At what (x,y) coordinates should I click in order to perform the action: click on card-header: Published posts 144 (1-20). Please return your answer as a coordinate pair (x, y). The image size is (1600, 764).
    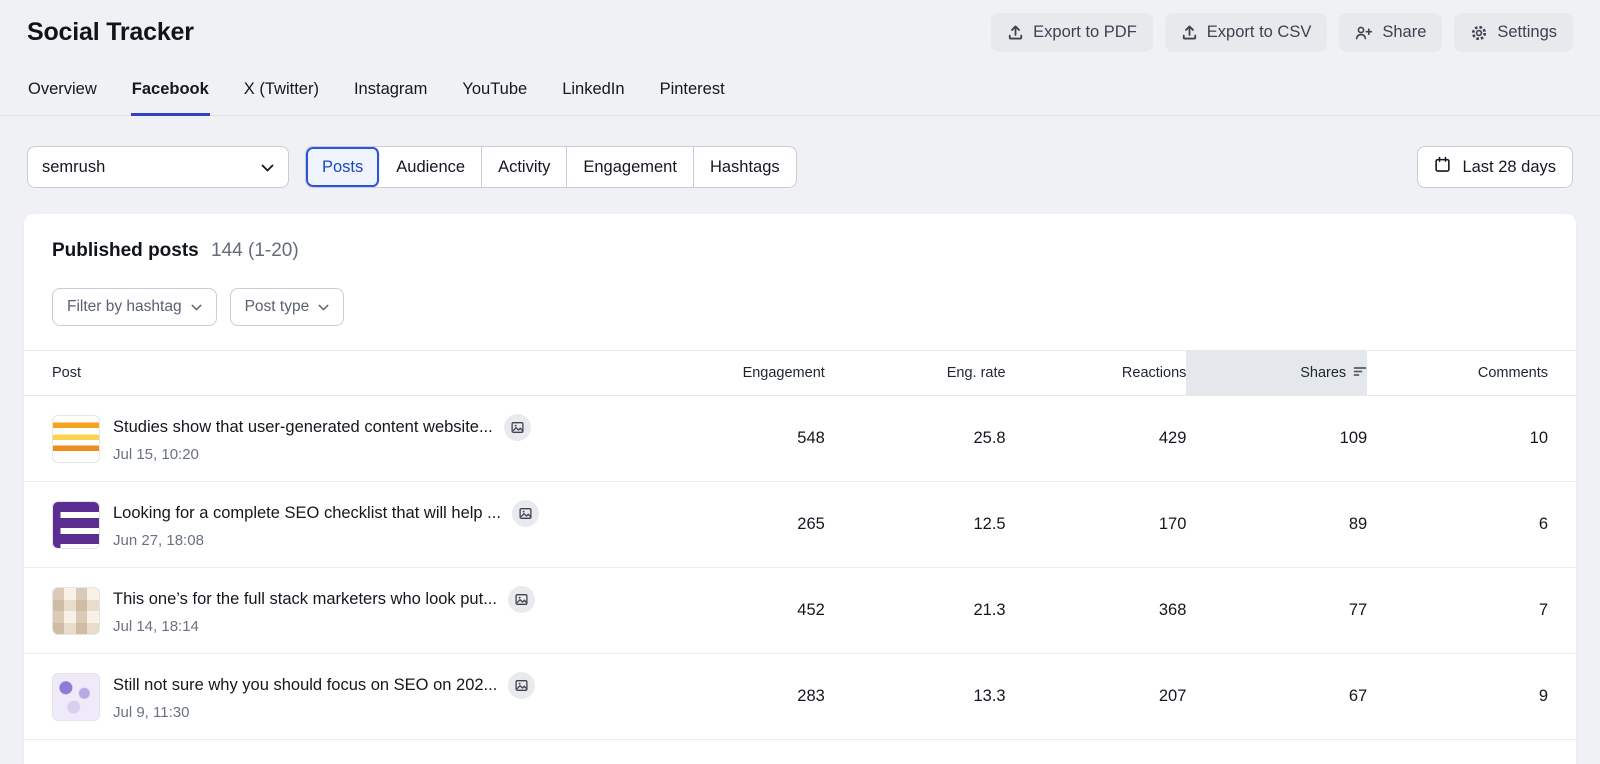
    Looking at the image, I should click on (800, 238).